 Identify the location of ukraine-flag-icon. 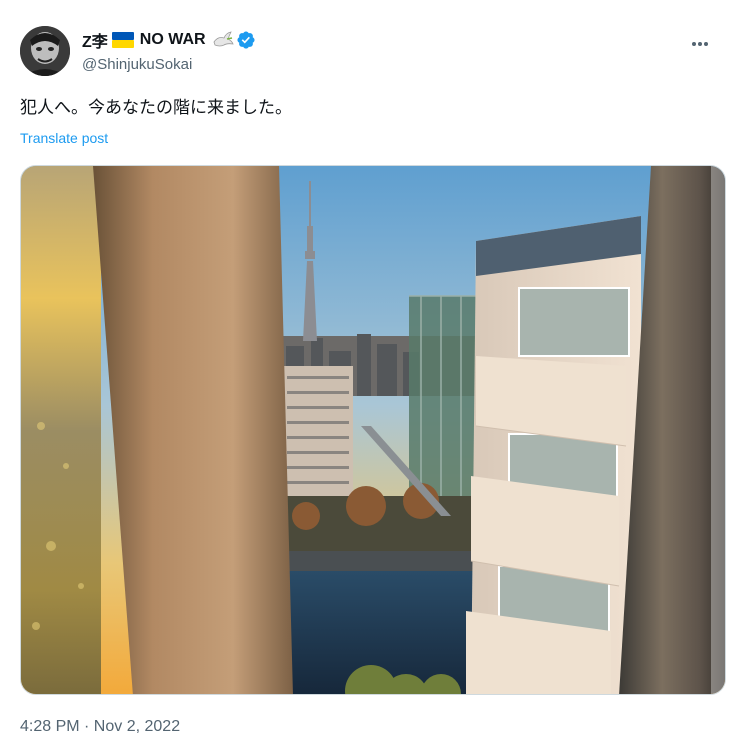
(122, 40).